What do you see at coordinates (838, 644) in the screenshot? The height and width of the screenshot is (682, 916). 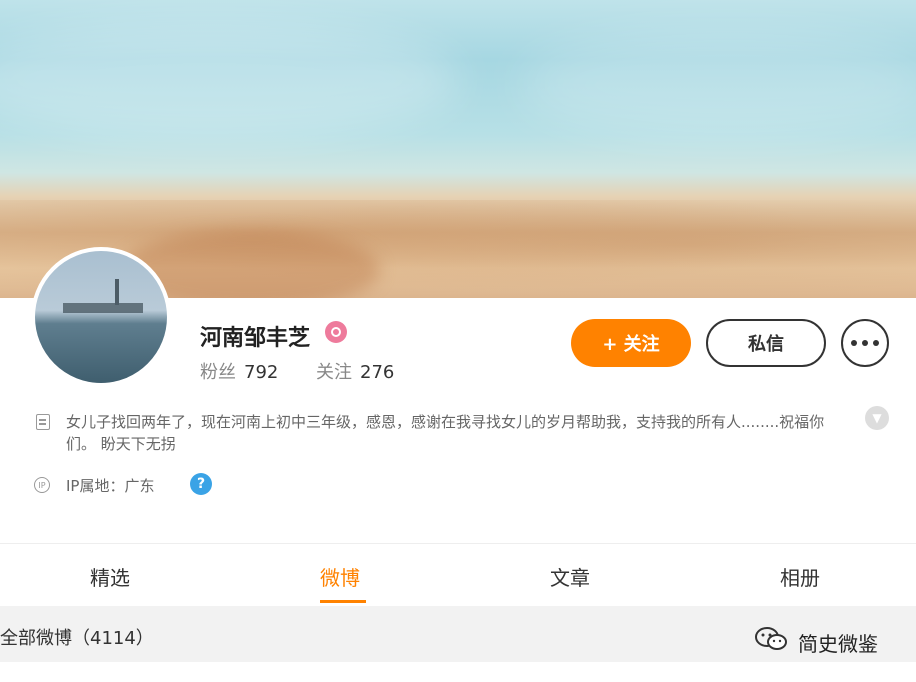 I see `watermark-text: 简史微鉴` at bounding box center [838, 644].